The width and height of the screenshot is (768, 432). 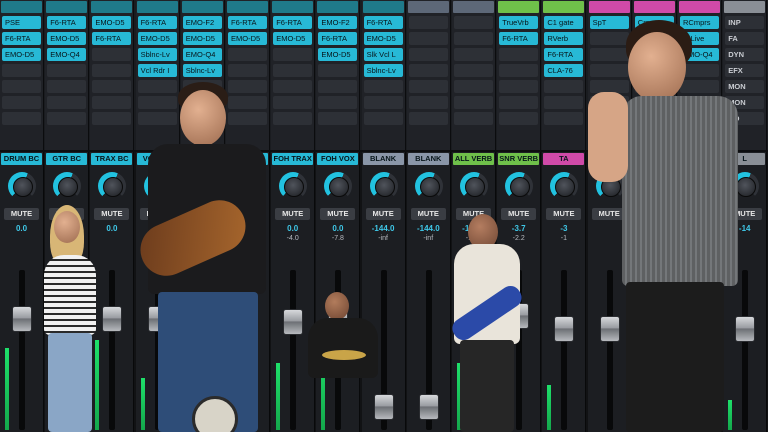 What do you see at coordinates (745, 102) in the screenshot?
I see `plugin-slot: MON` at bounding box center [745, 102].